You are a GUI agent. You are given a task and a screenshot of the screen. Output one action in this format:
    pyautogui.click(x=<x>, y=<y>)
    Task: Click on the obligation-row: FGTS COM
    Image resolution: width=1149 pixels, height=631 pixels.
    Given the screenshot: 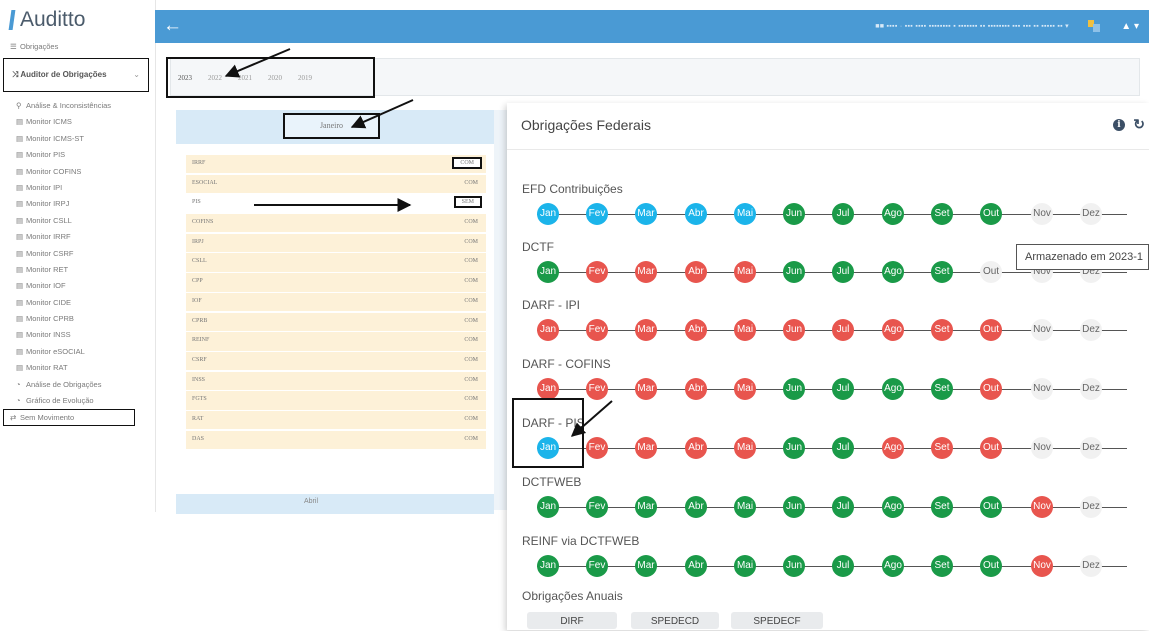 What is the action you would take?
    pyautogui.click(x=336, y=400)
    